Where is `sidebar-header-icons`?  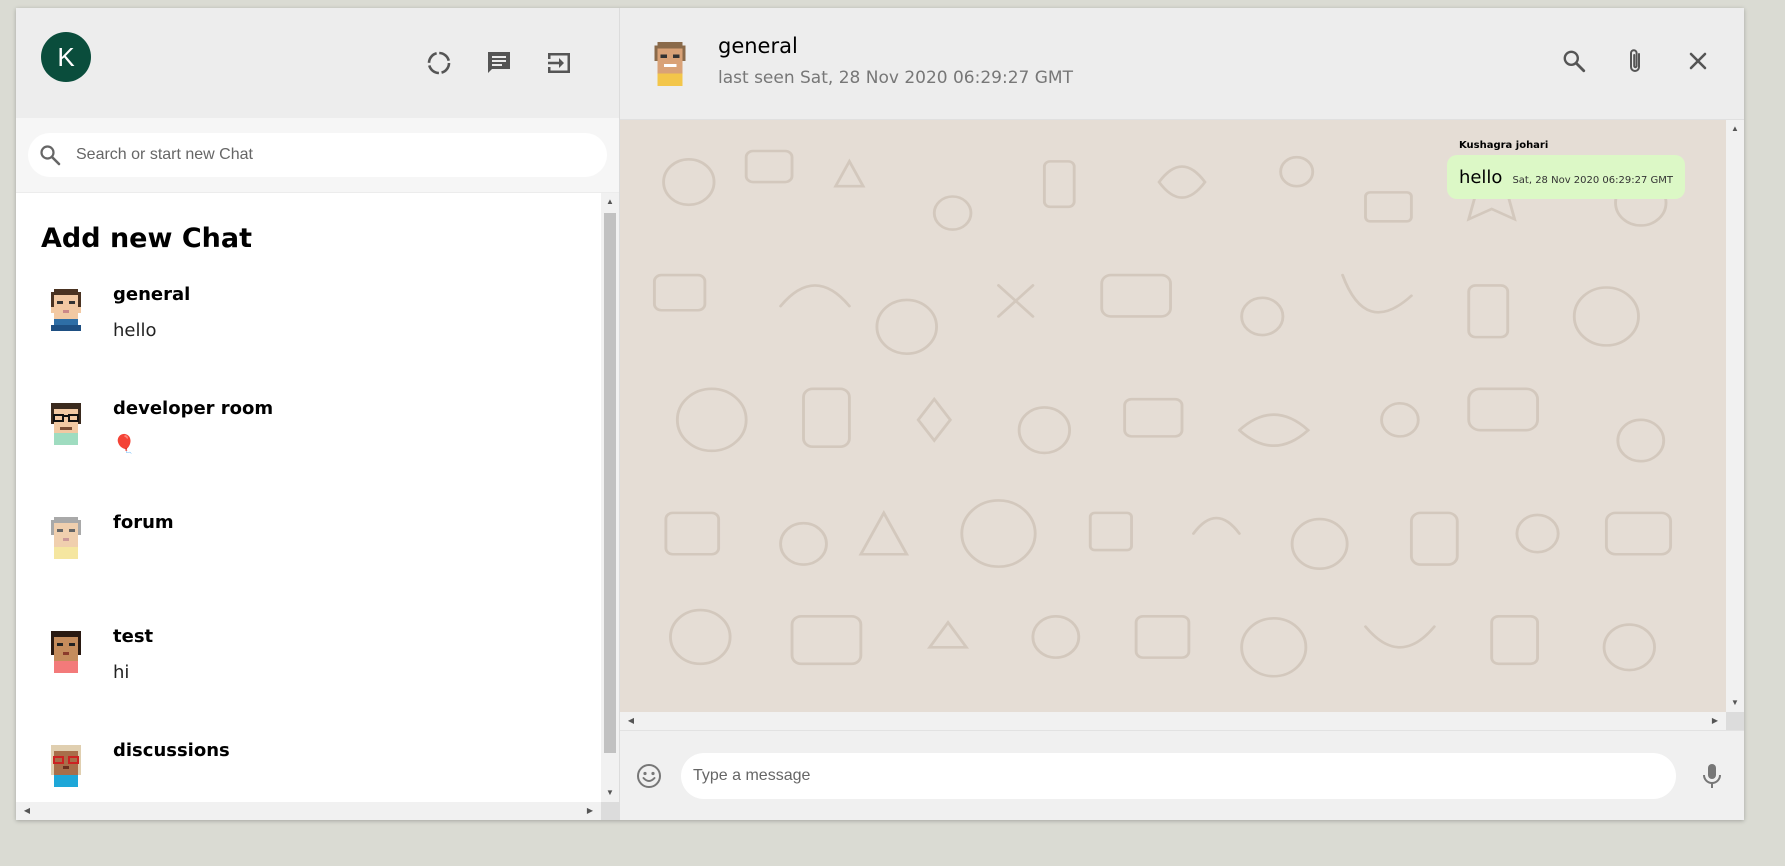 sidebar-header-icons is located at coordinates (499, 63).